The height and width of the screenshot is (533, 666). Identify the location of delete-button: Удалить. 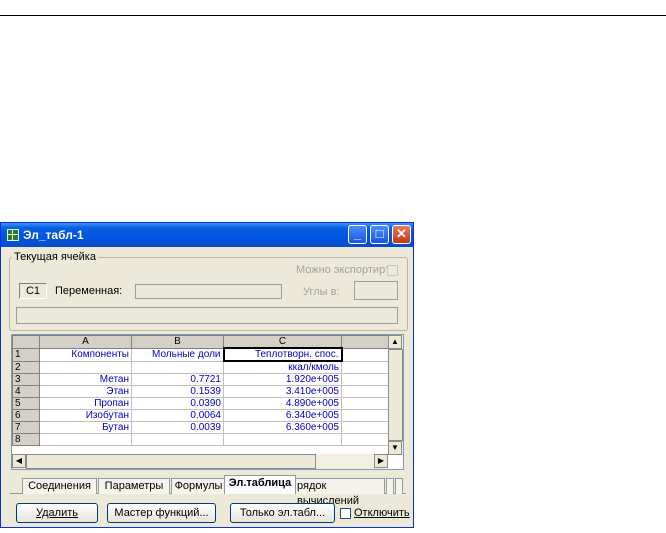
(57, 513).